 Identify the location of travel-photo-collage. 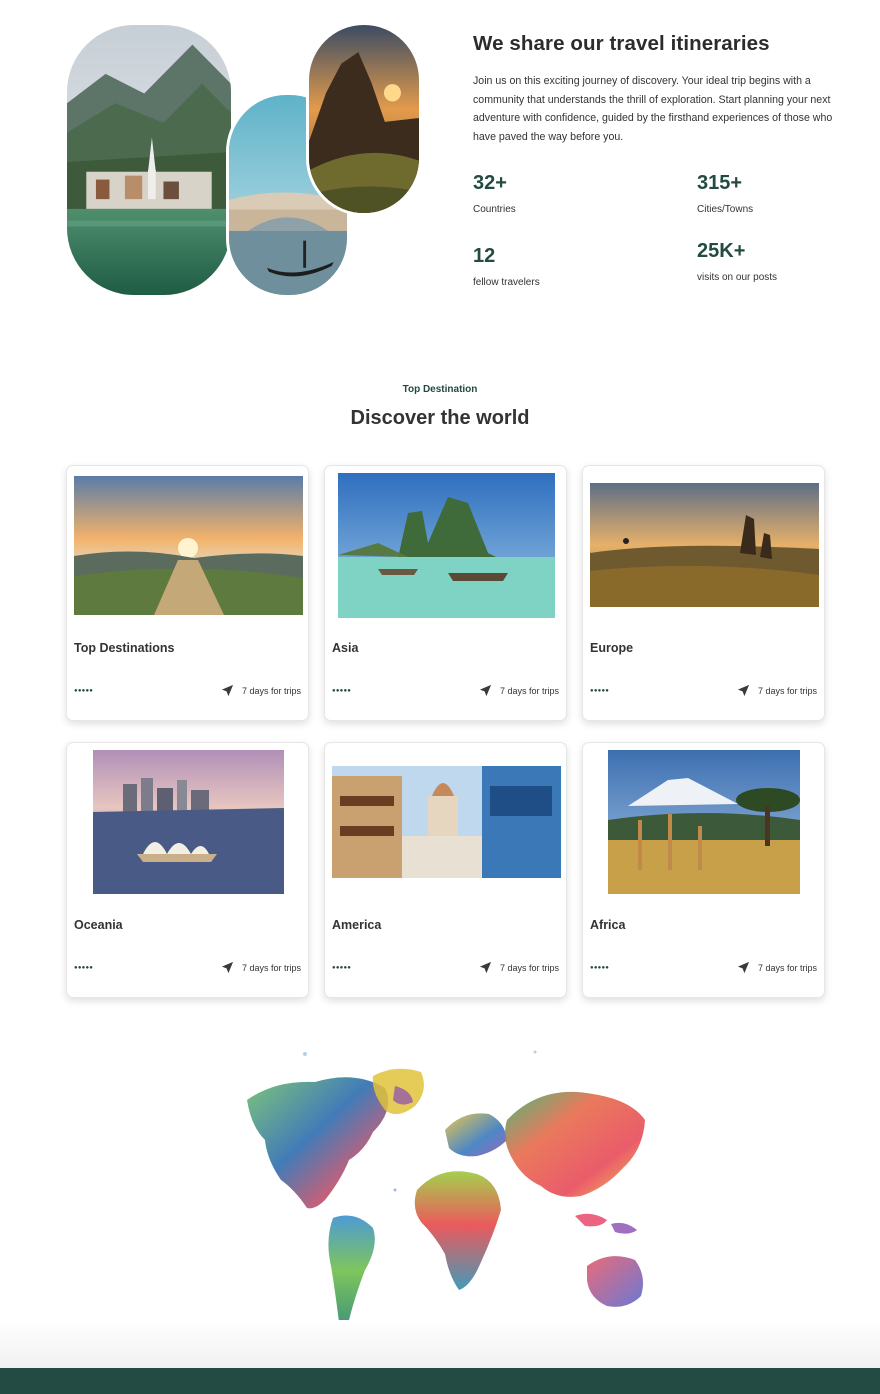
(244, 164).